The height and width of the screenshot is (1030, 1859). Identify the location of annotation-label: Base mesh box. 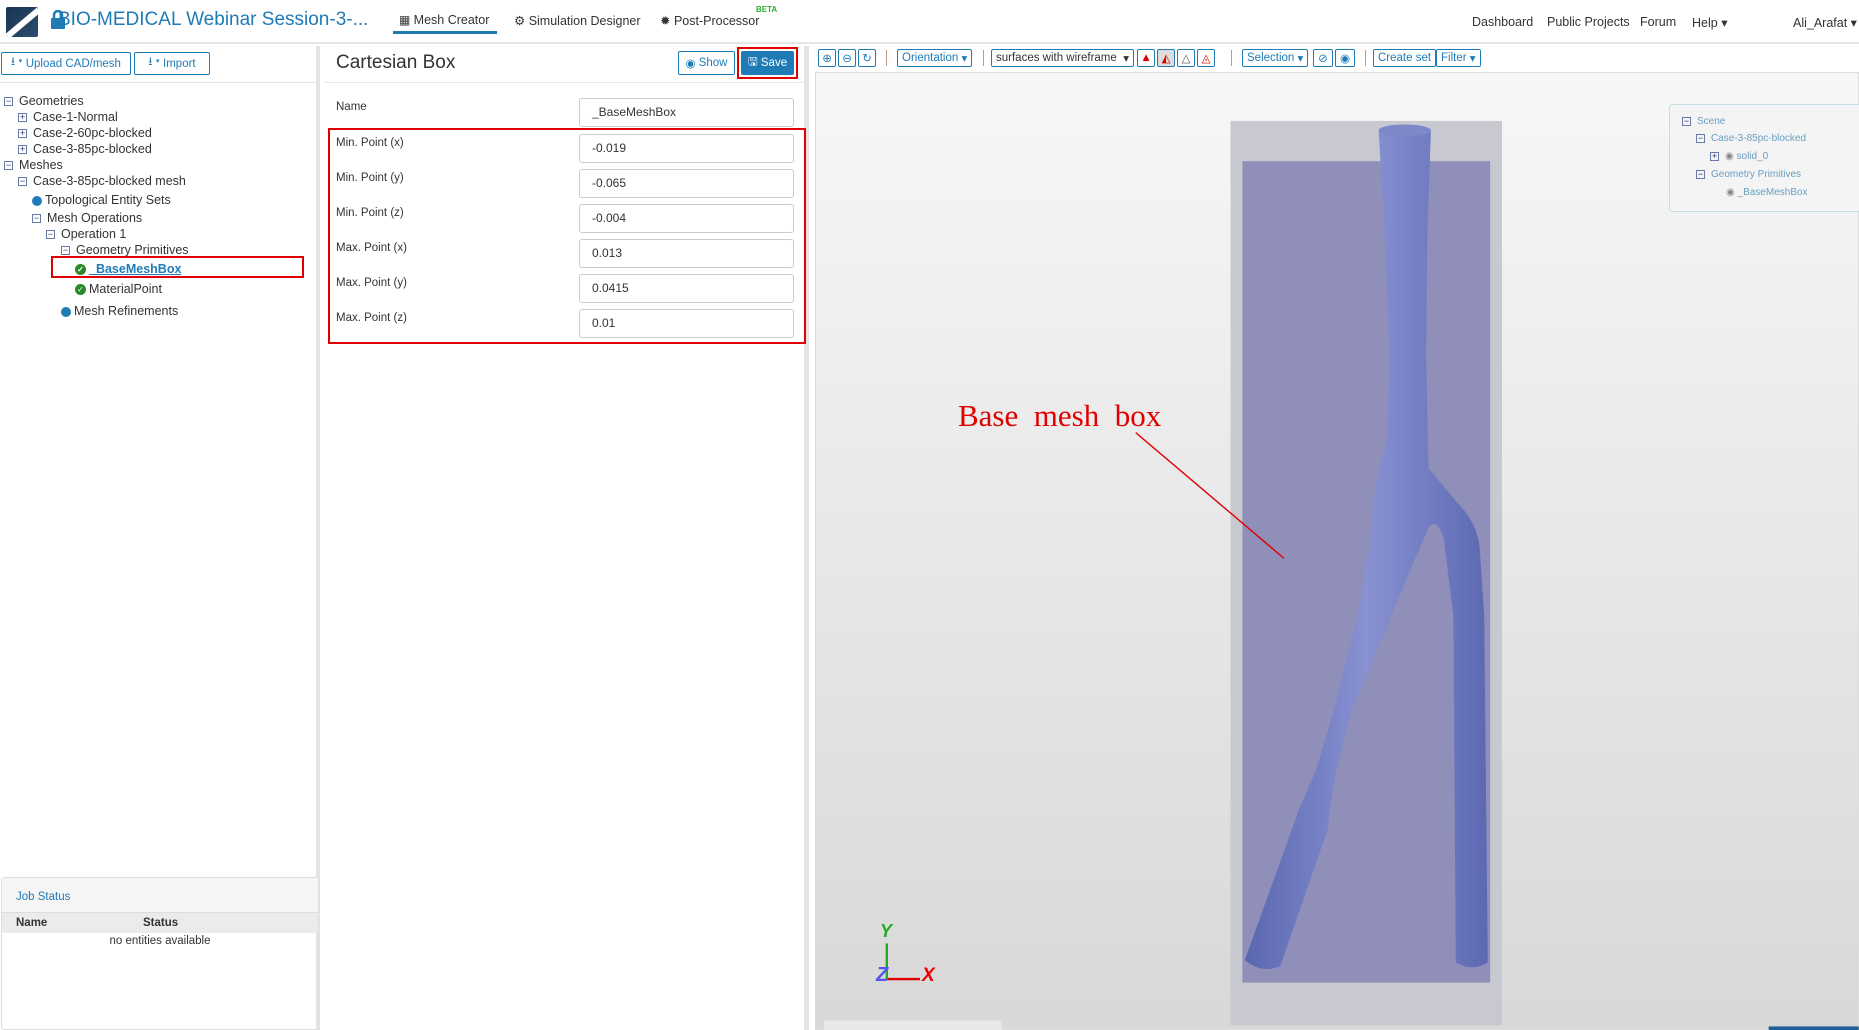
(1060, 415).